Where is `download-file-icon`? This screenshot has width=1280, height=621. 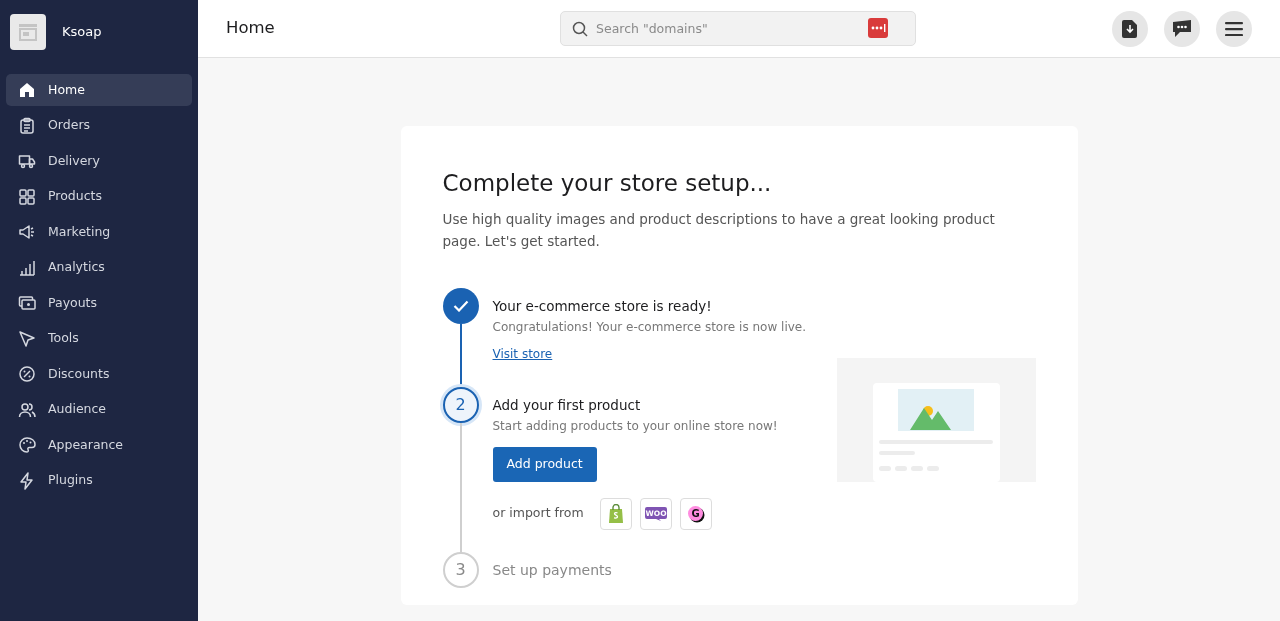
download-file-icon is located at coordinates (1130, 28).